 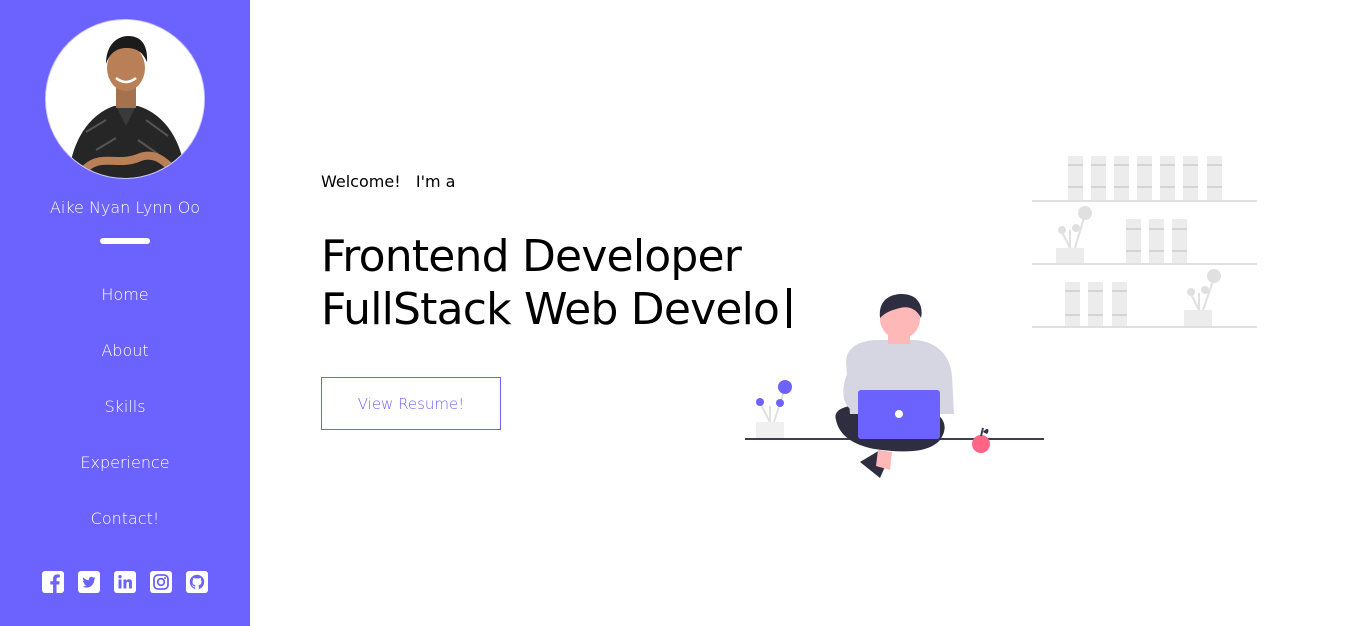 I want to click on profile-photo, so click(x=125, y=99).